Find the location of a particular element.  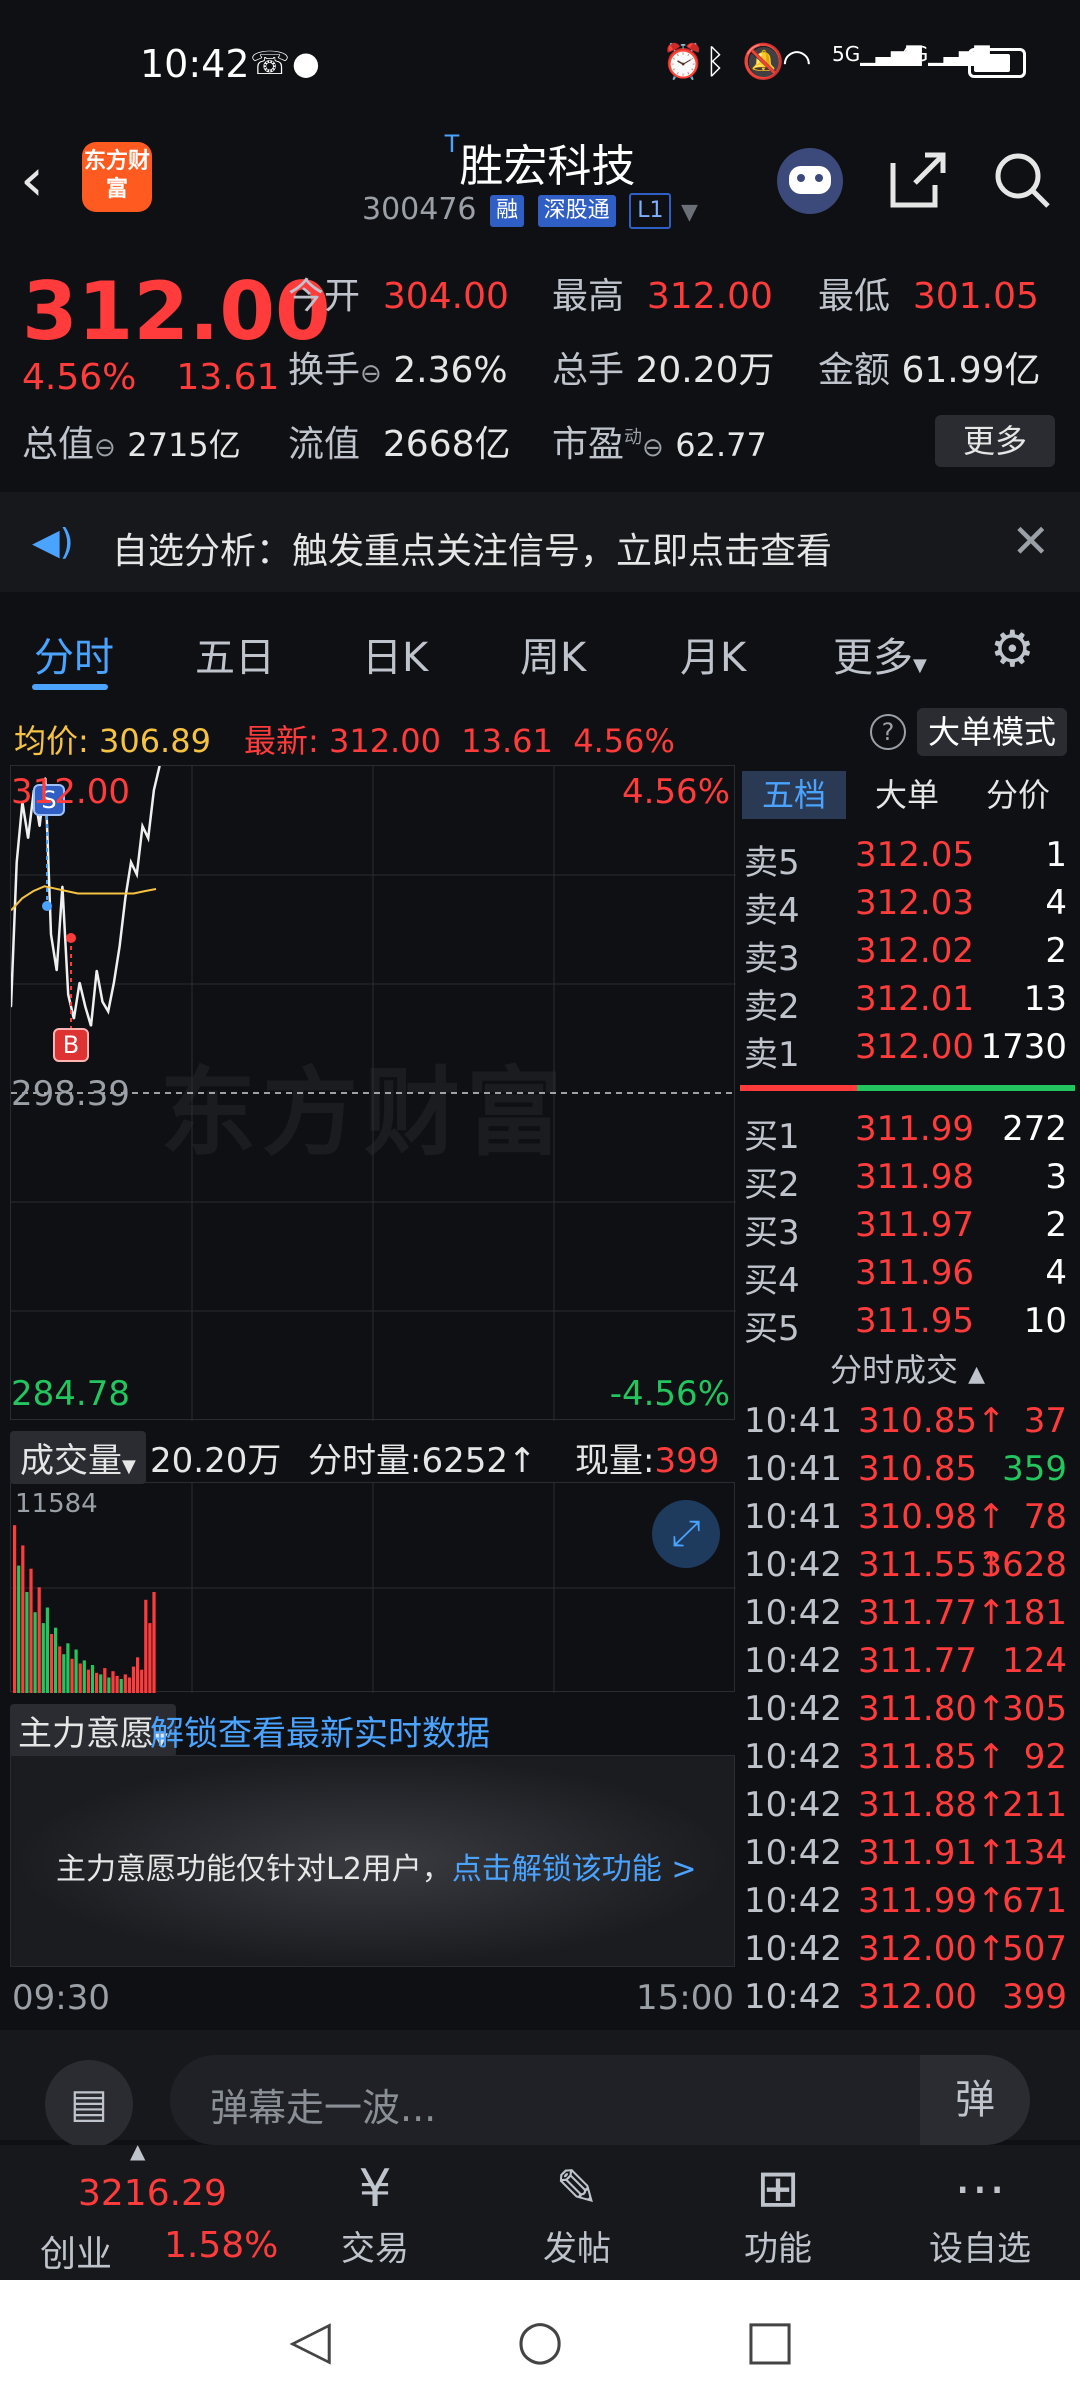

avg-value: 306.89 is located at coordinates (154, 741).